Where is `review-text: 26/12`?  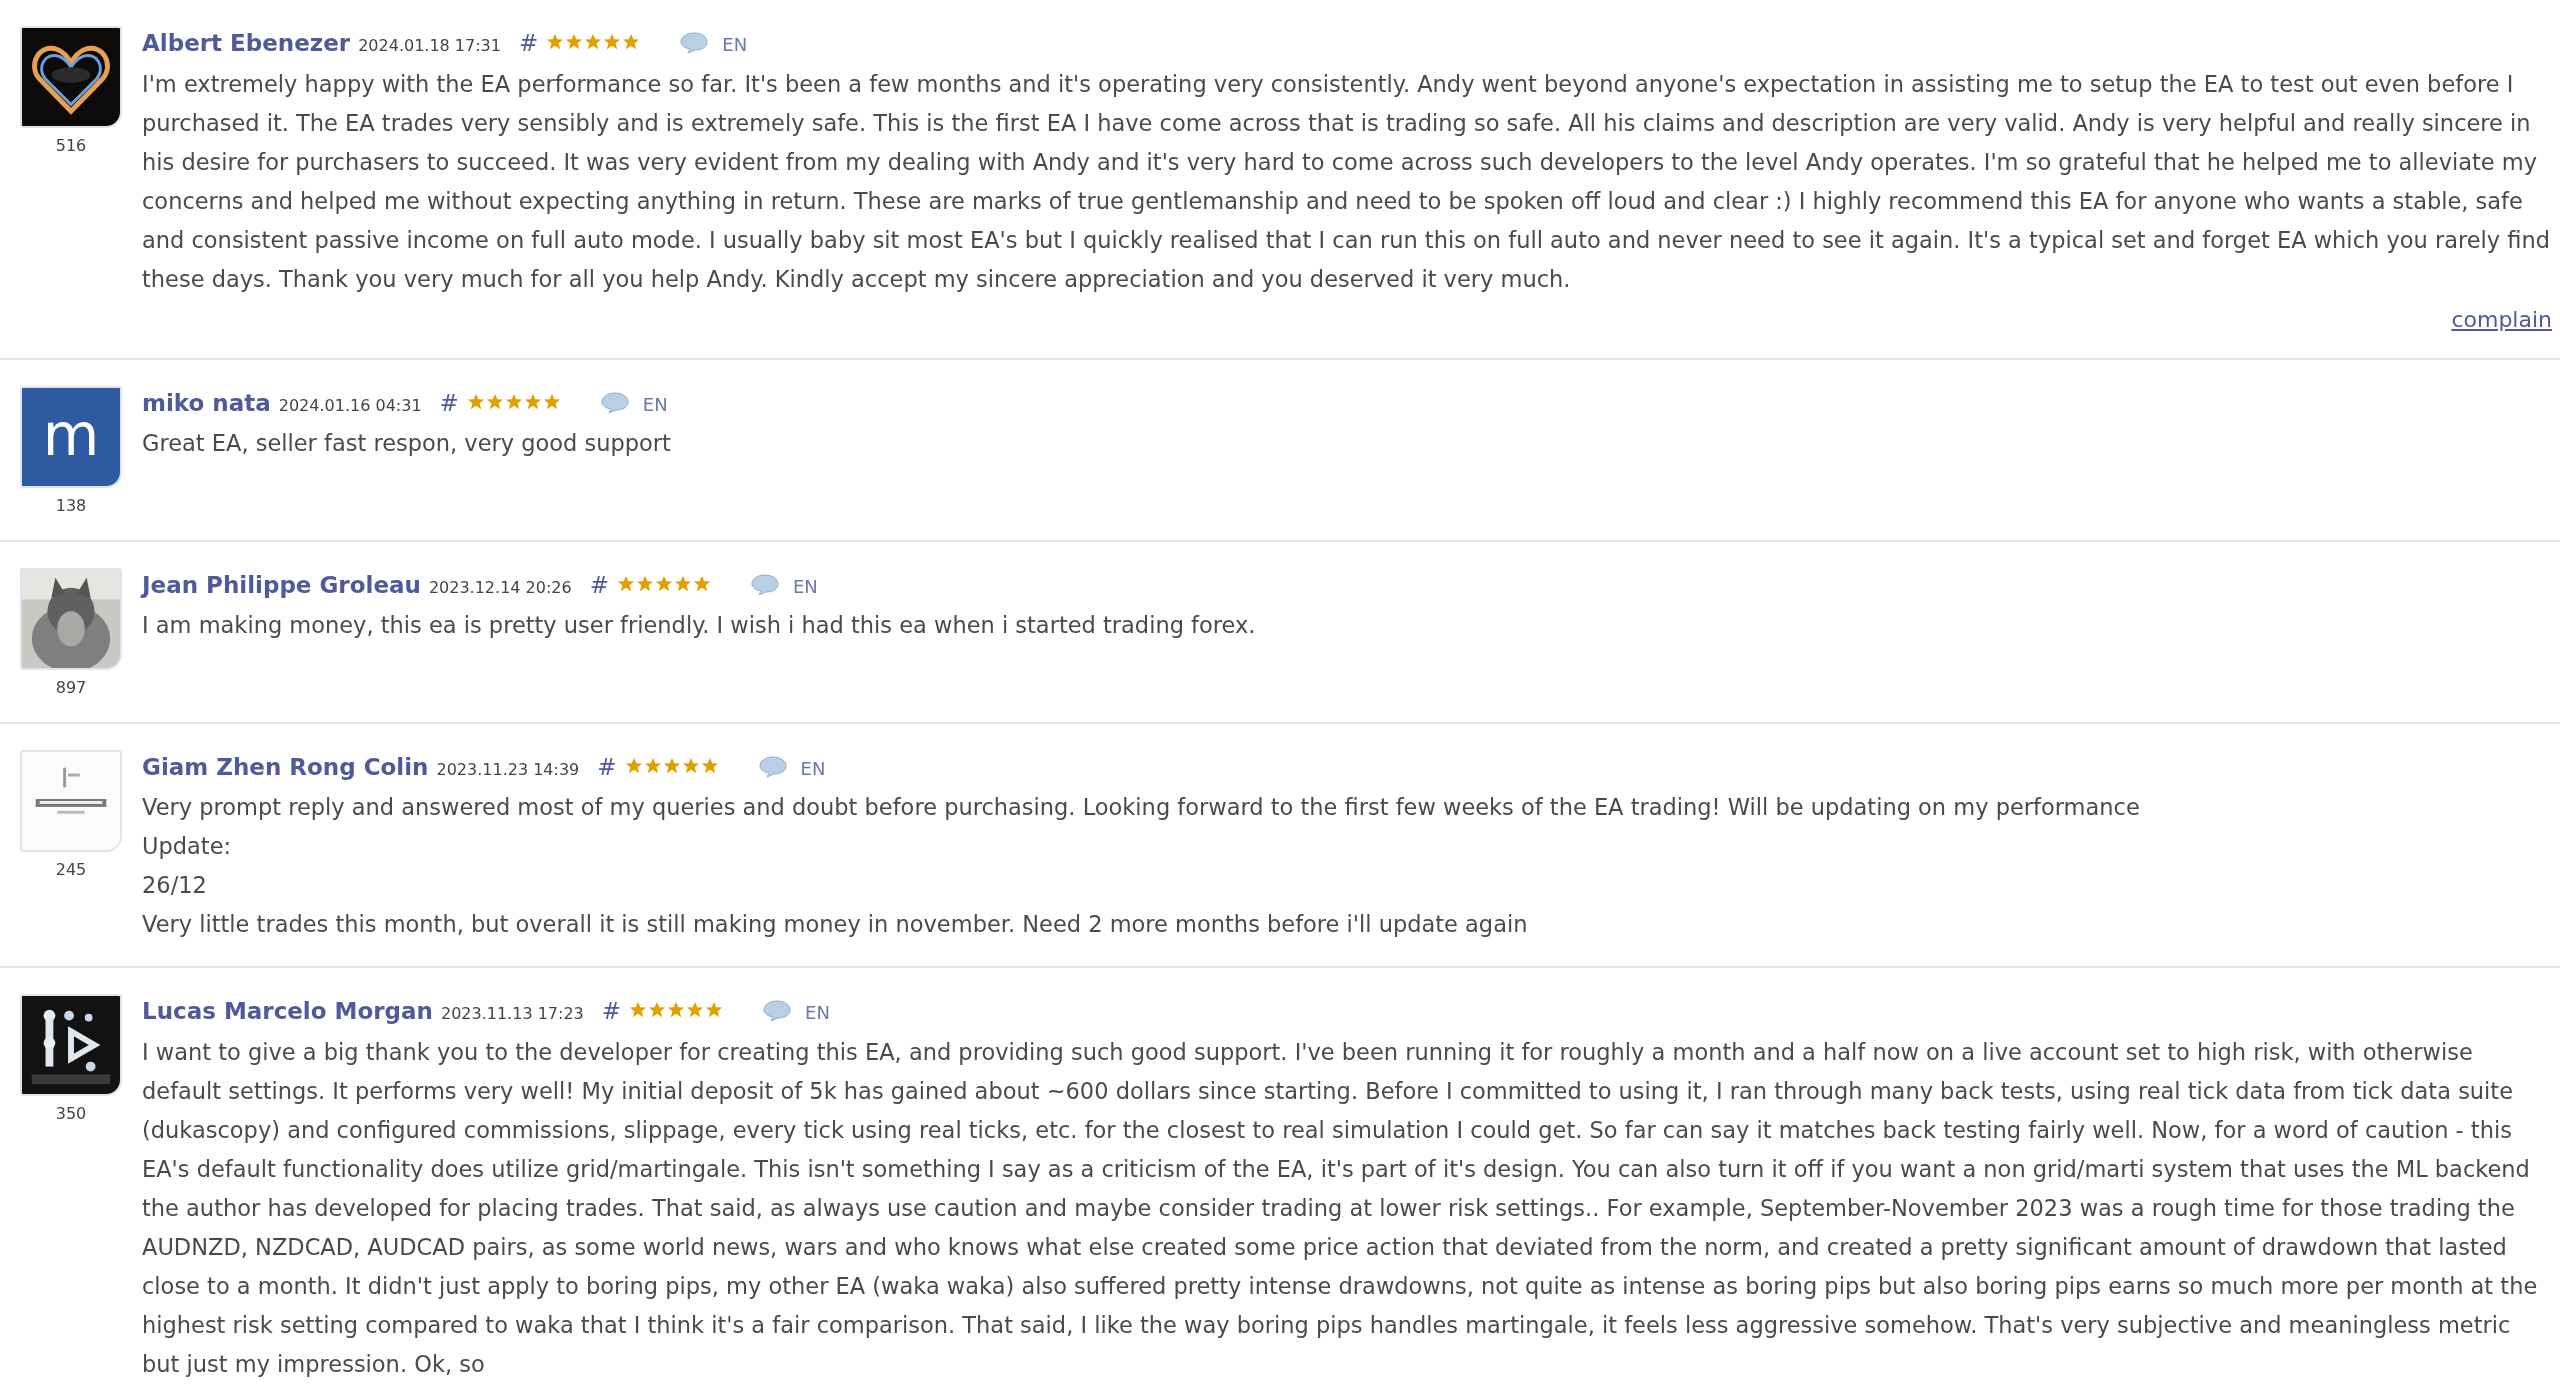
review-text: 26/12 is located at coordinates (175, 885).